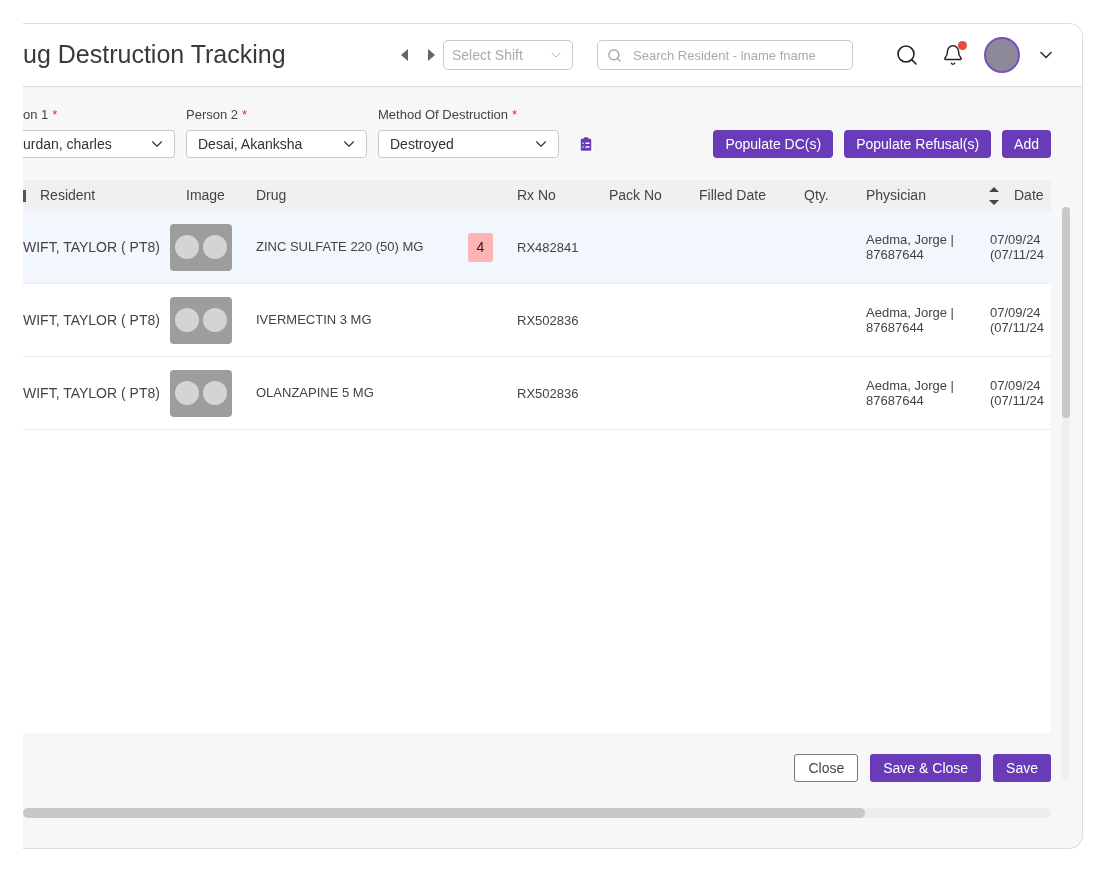 The image size is (1107, 872). What do you see at coordinates (468, 144) in the screenshot?
I see `dropdown-field: Destroyed` at bounding box center [468, 144].